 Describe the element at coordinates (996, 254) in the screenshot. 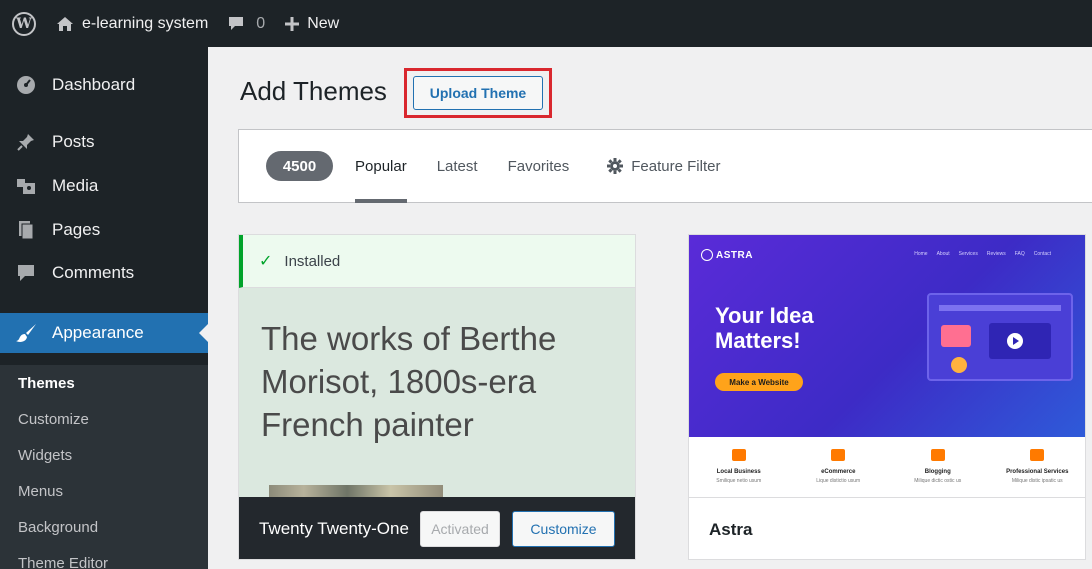

I see `astra-nav-item: Reviews` at that location.